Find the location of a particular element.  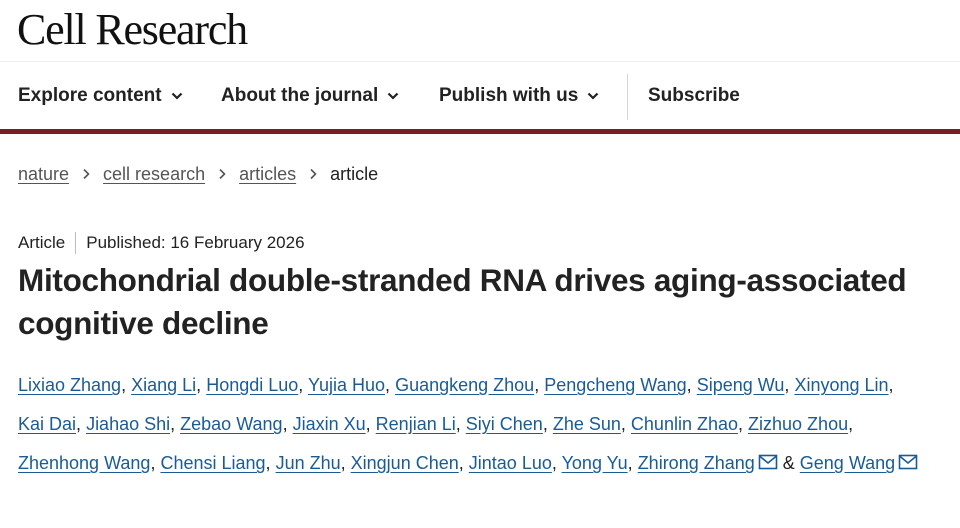

author-link: Hongdi Luo is located at coordinates (252, 385).